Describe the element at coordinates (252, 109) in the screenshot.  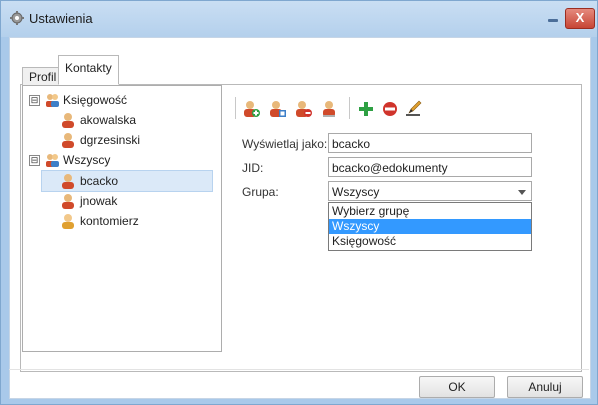
I see `user-add-icon` at that location.